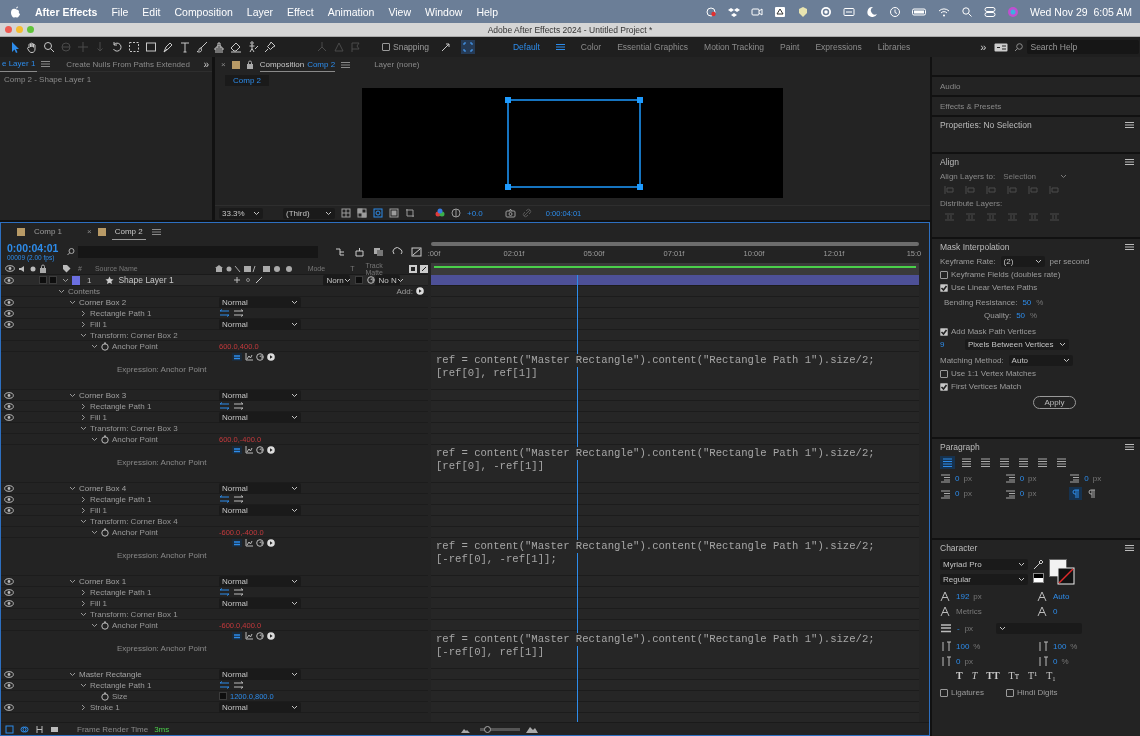 The height and width of the screenshot is (736, 1140). Describe the element at coordinates (76, 280) in the screenshot. I see `label-color-swatch` at that location.